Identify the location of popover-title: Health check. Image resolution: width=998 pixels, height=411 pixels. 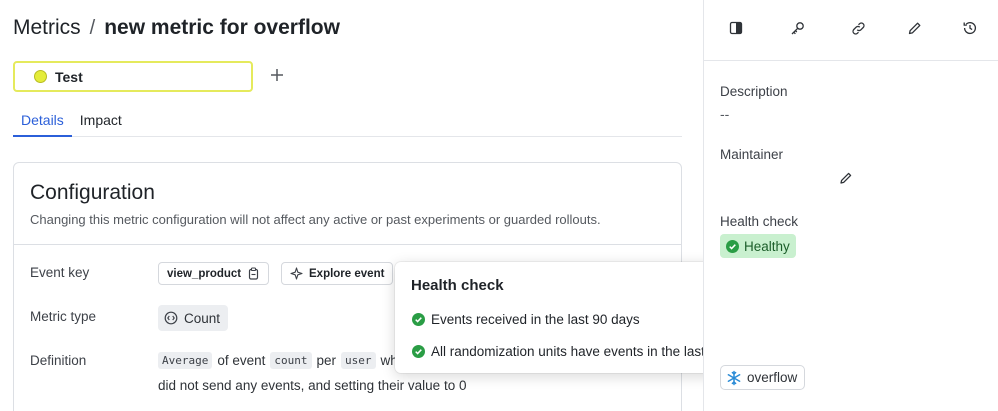
(457, 285).